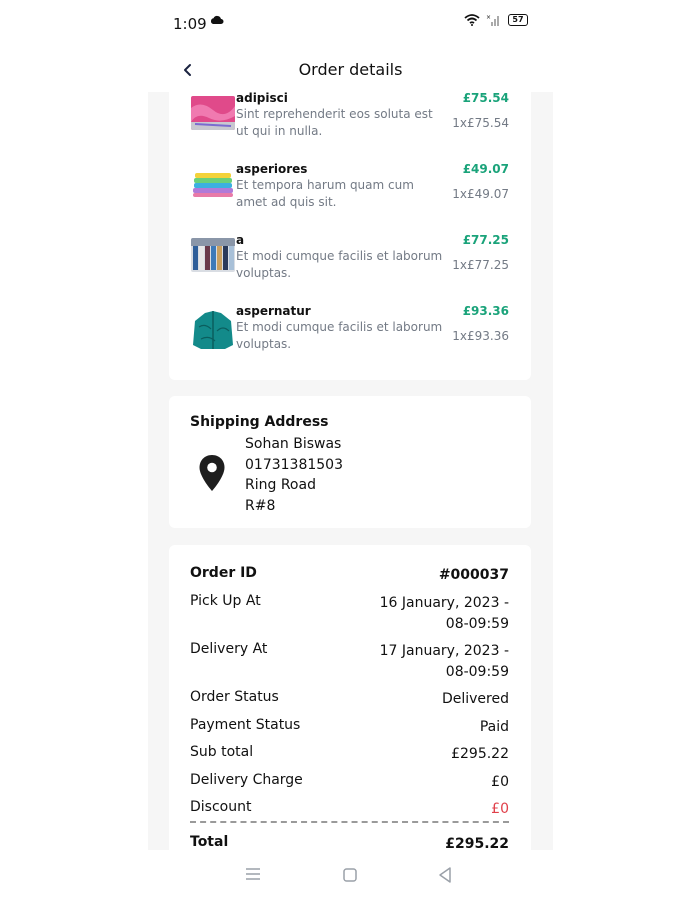  Describe the element at coordinates (518, 20) in the screenshot. I see `battery-icon: 57` at that location.